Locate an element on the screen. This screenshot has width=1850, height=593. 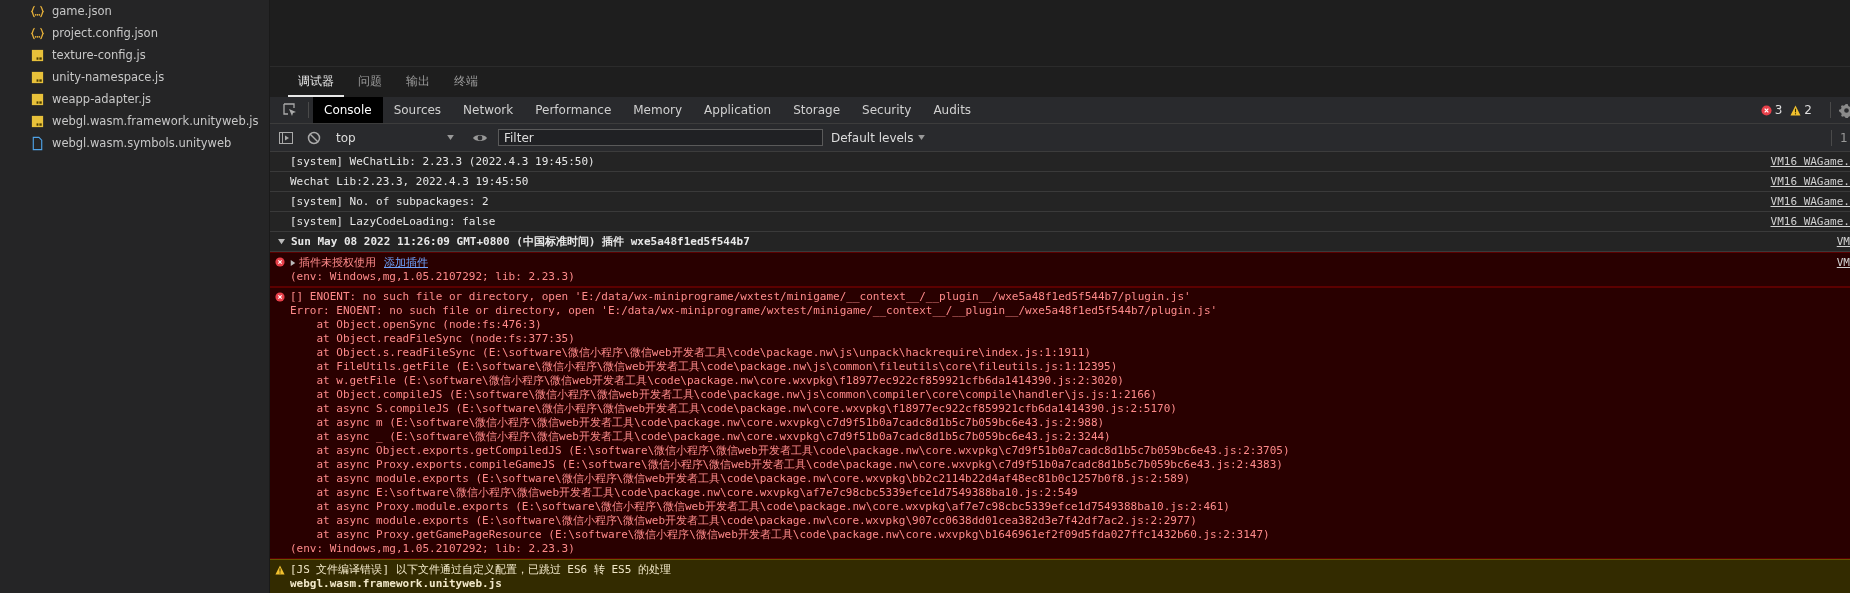
file-item: game.json is located at coordinates (134, 11).